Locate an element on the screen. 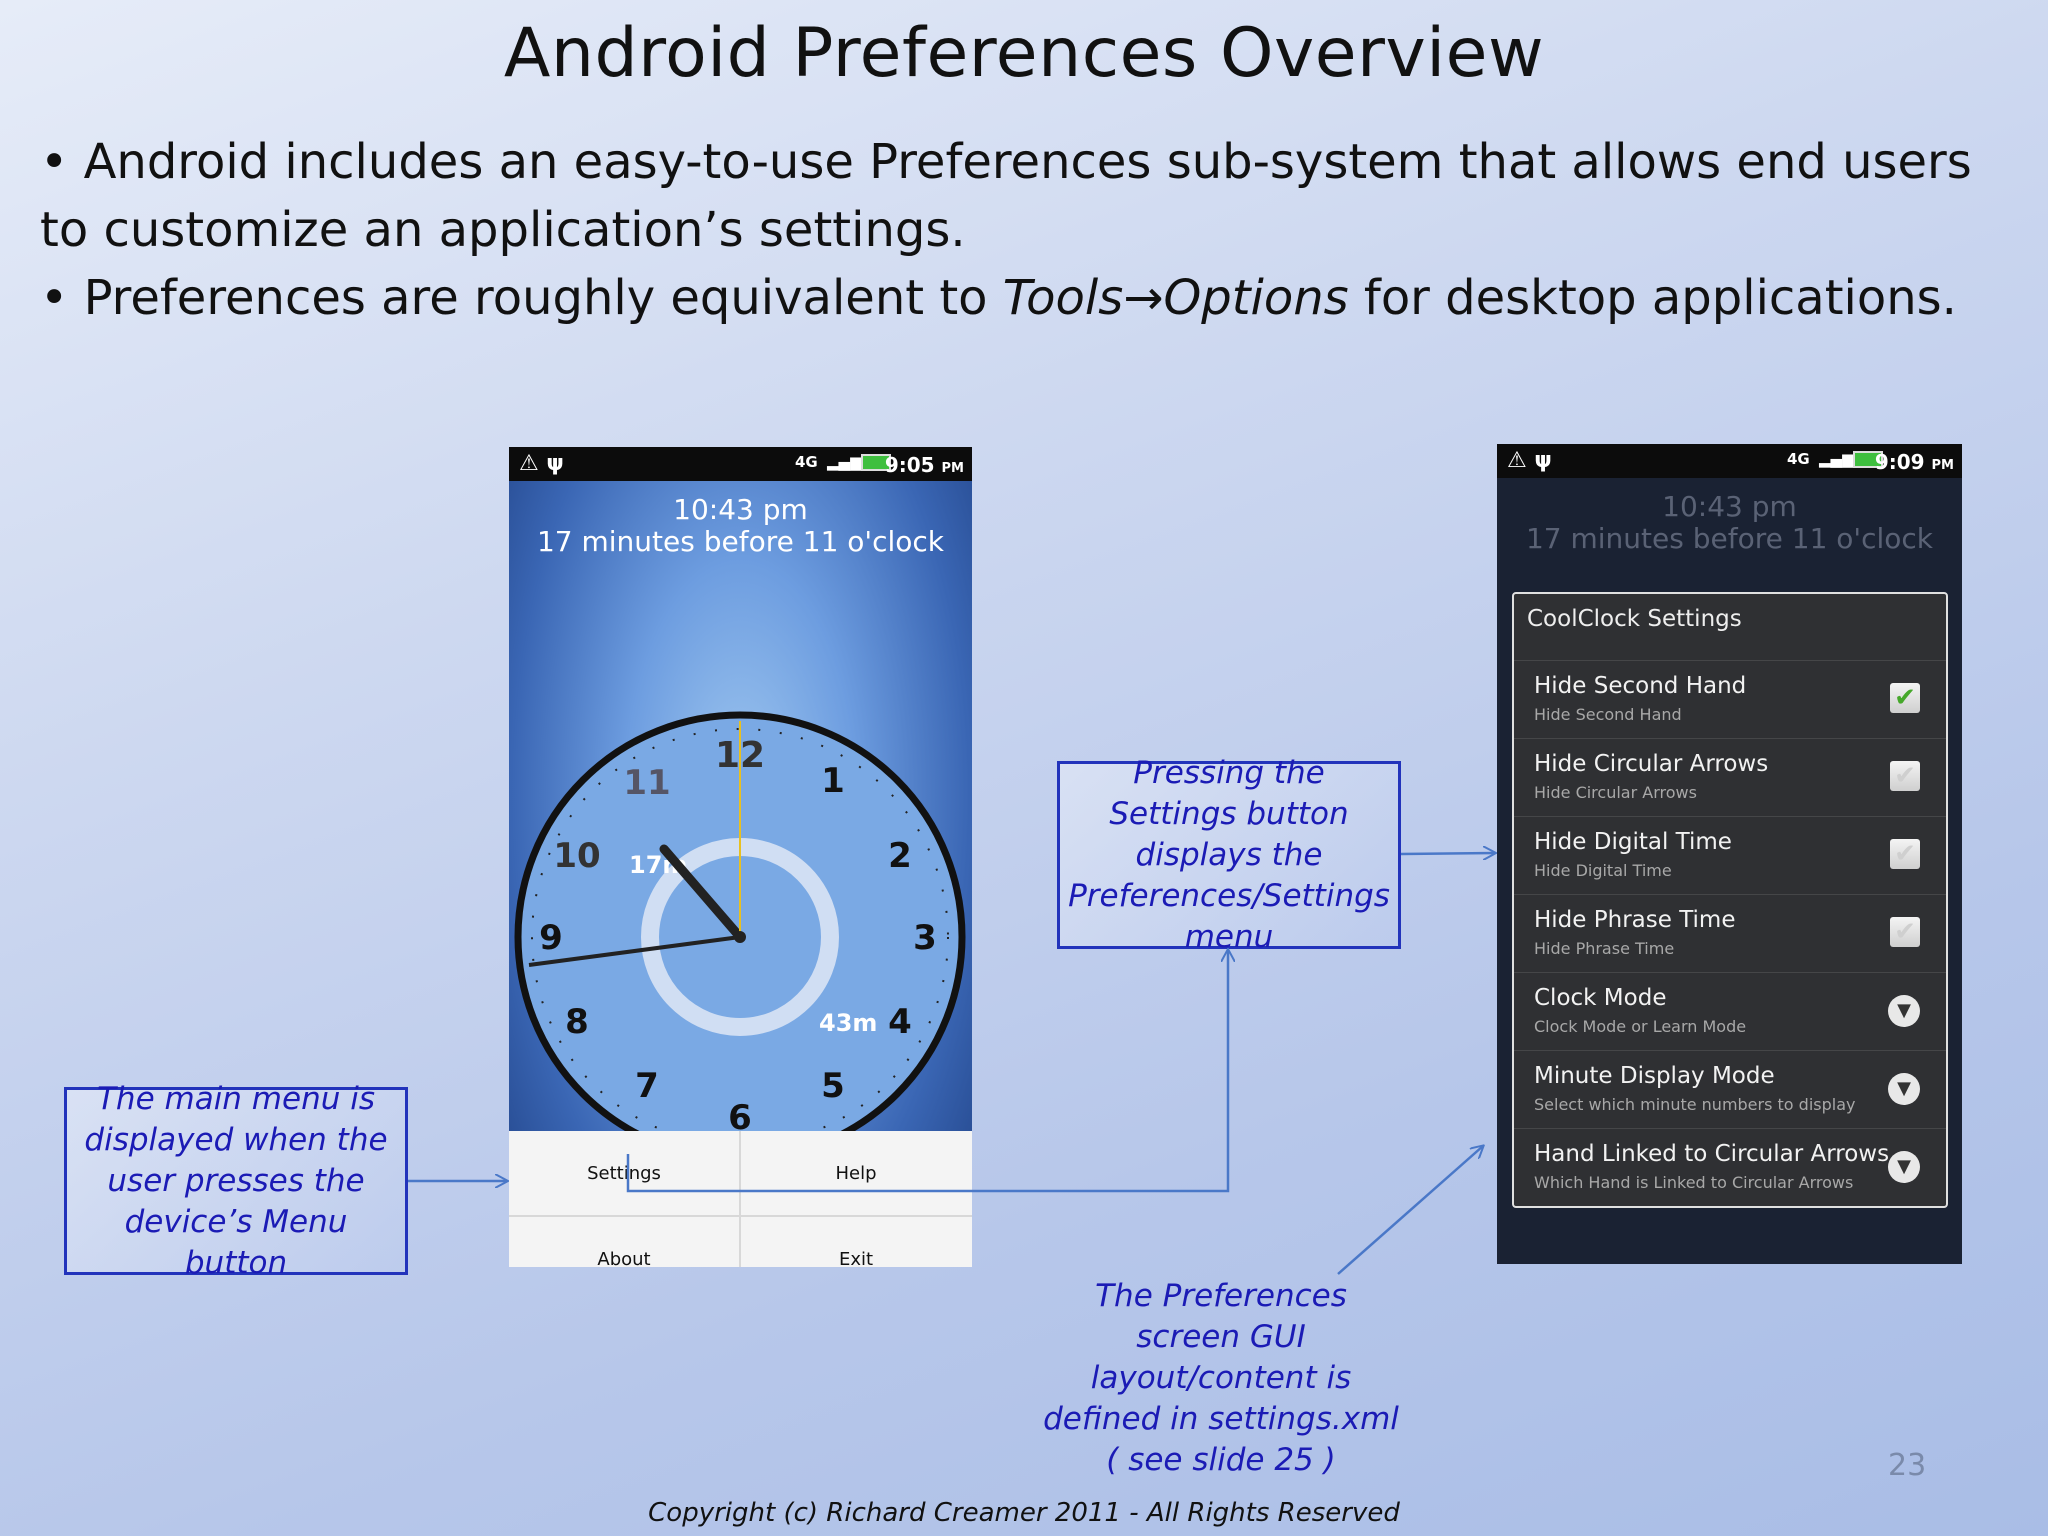  minutes-after-label: 43m is located at coordinates (848, 1023).